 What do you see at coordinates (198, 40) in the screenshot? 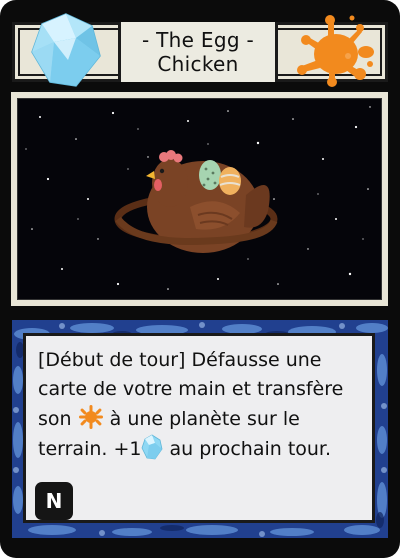
I see `card-title-line-1: - The Egg -` at bounding box center [198, 40].